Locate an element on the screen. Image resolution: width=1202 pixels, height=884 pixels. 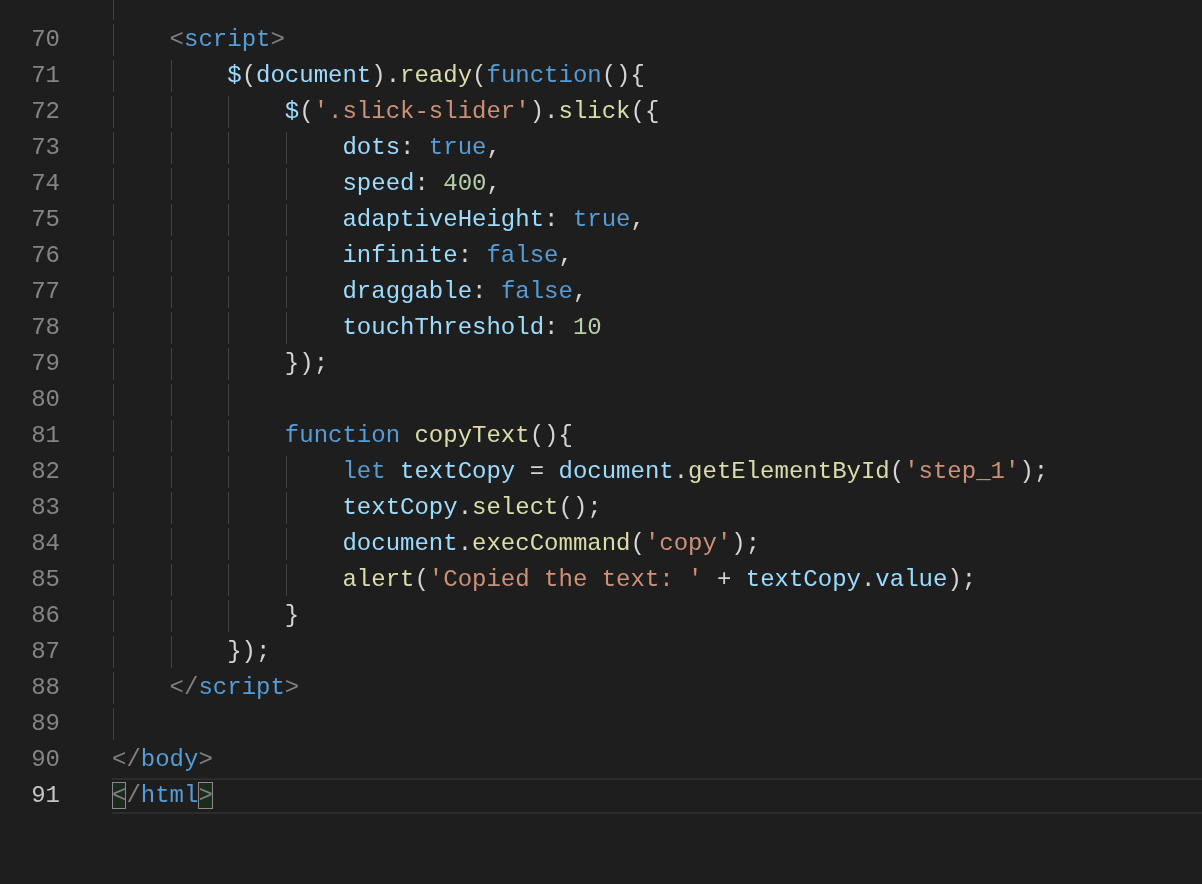
line-number: 82 is located at coordinates (45, 472).